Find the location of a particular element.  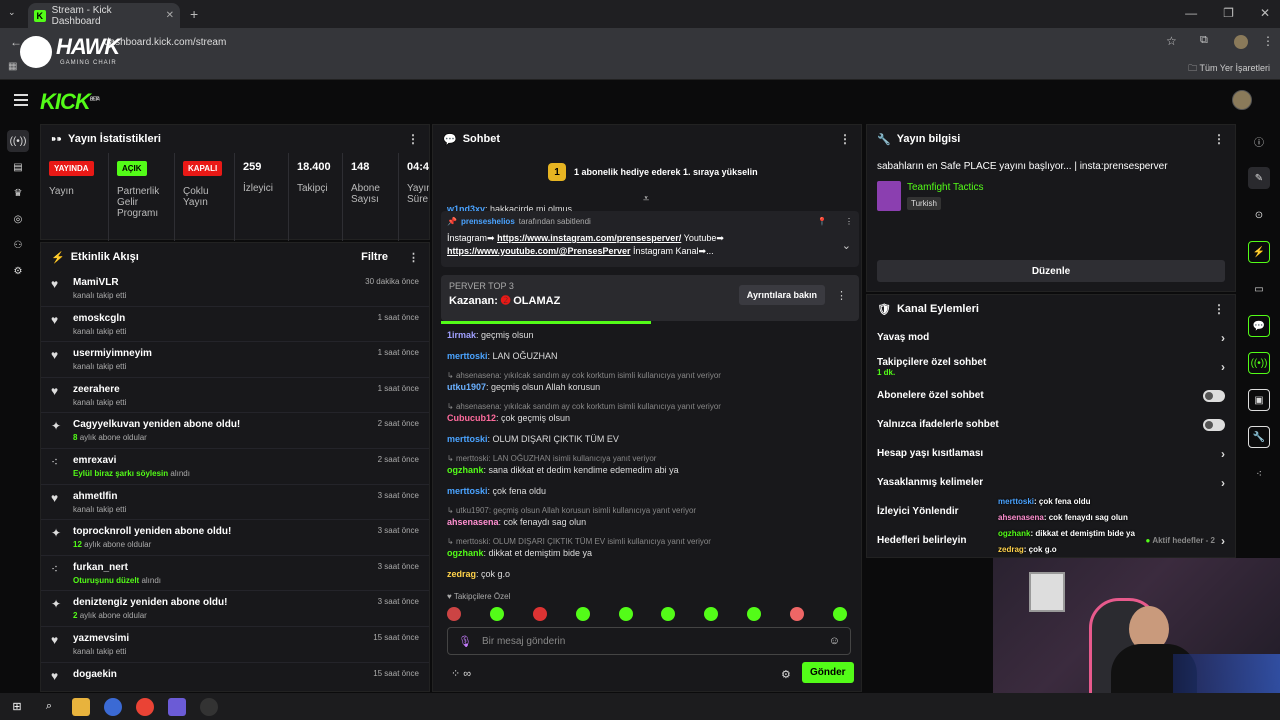

analytics-icon: ▤ is located at coordinates (18, 167).